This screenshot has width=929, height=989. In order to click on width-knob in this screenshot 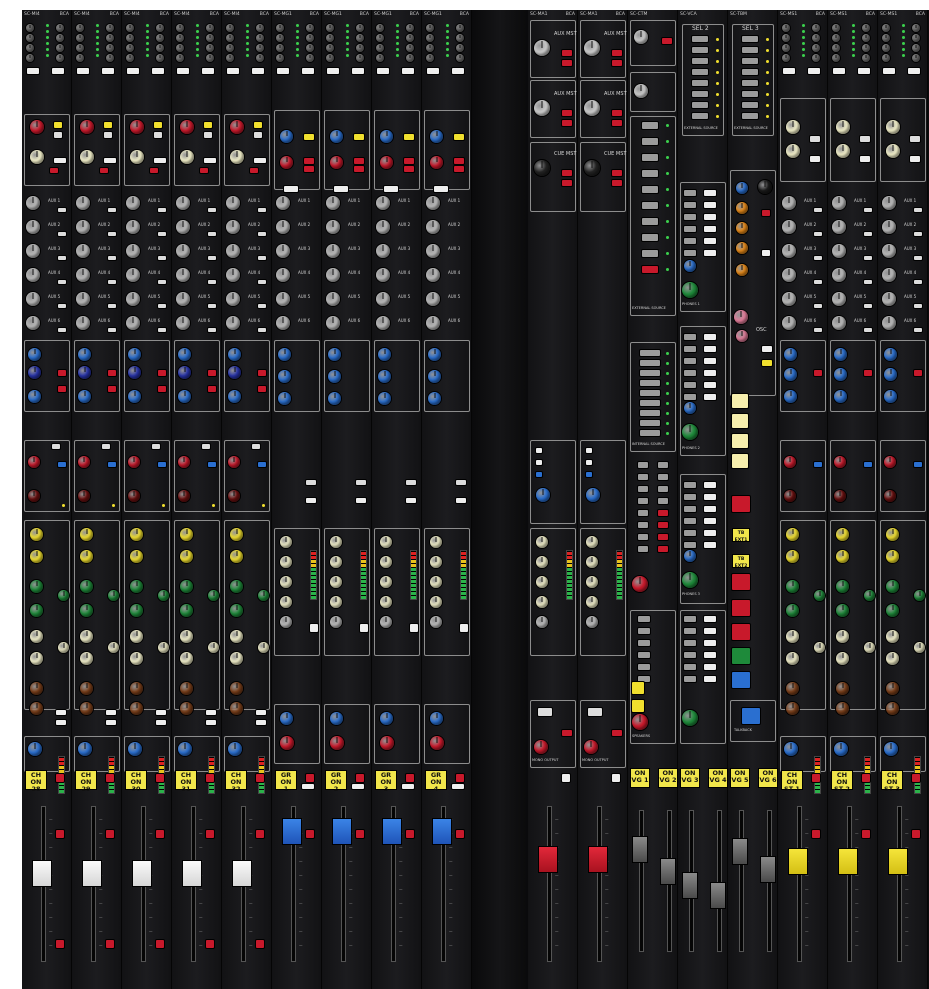, I will do `click(336, 162)`.